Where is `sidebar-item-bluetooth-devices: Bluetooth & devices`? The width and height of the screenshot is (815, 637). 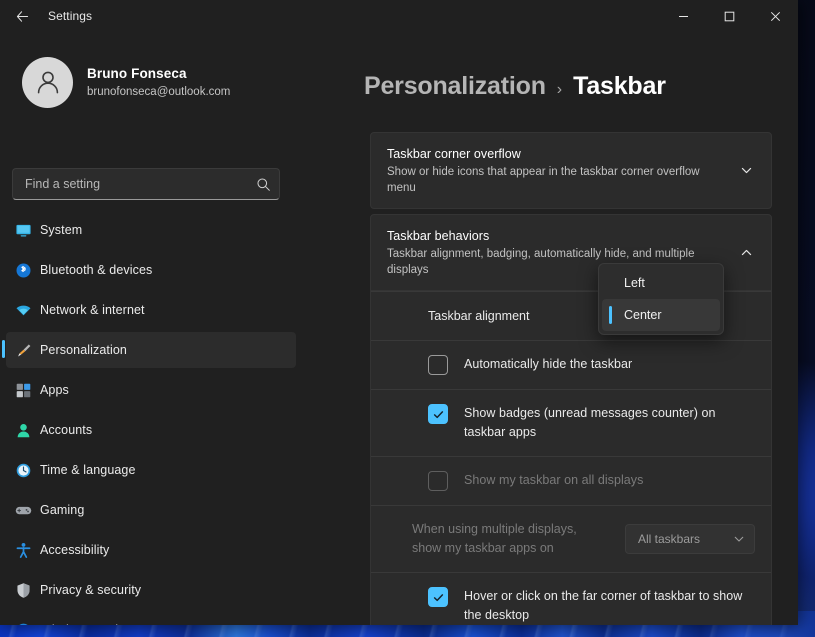
sidebar-item-bluetooth-devices: Bluetooth & devices is located at coordinates (151, 270).